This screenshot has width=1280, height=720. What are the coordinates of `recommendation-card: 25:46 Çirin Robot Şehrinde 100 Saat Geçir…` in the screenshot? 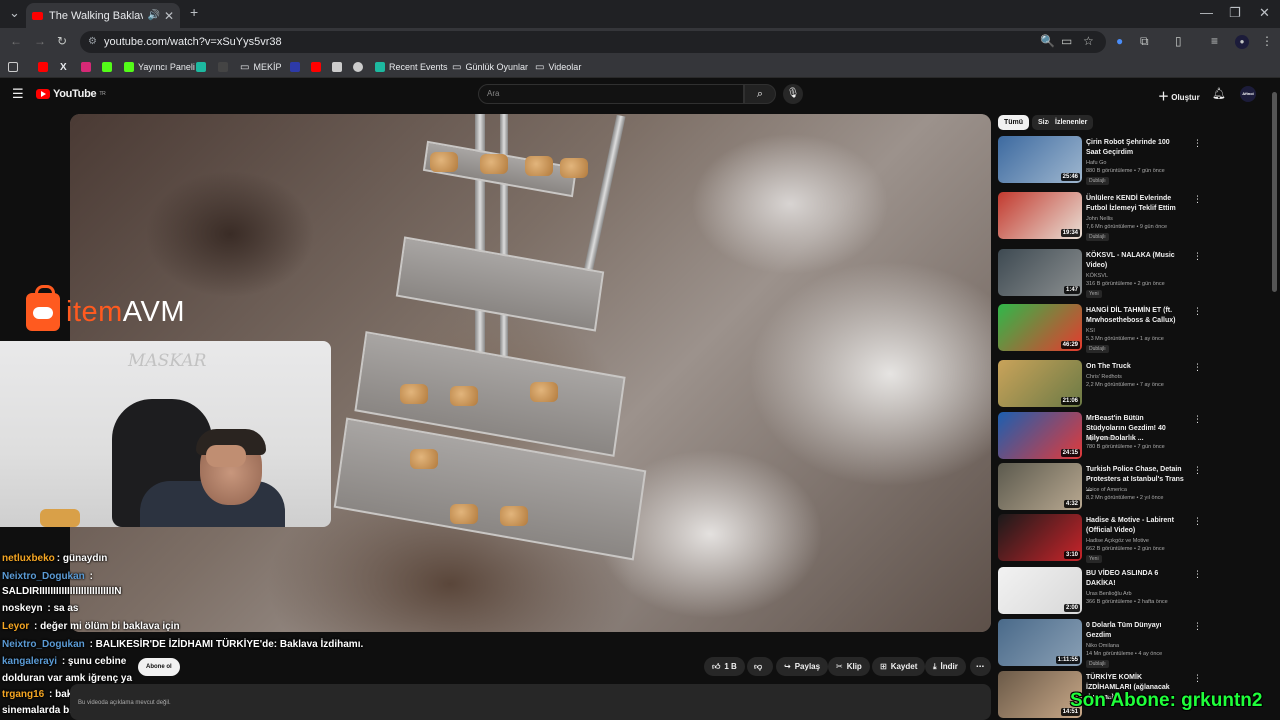 It's located at (1133, 160).